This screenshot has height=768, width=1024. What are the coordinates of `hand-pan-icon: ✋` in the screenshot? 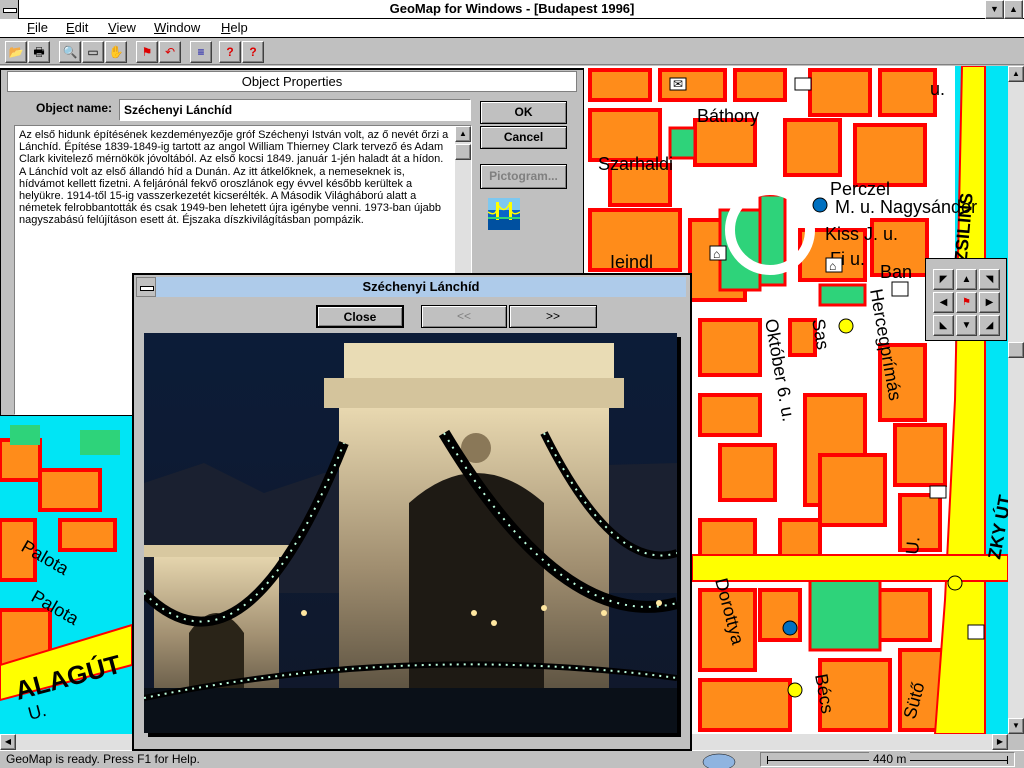 It's located at (116, 52).